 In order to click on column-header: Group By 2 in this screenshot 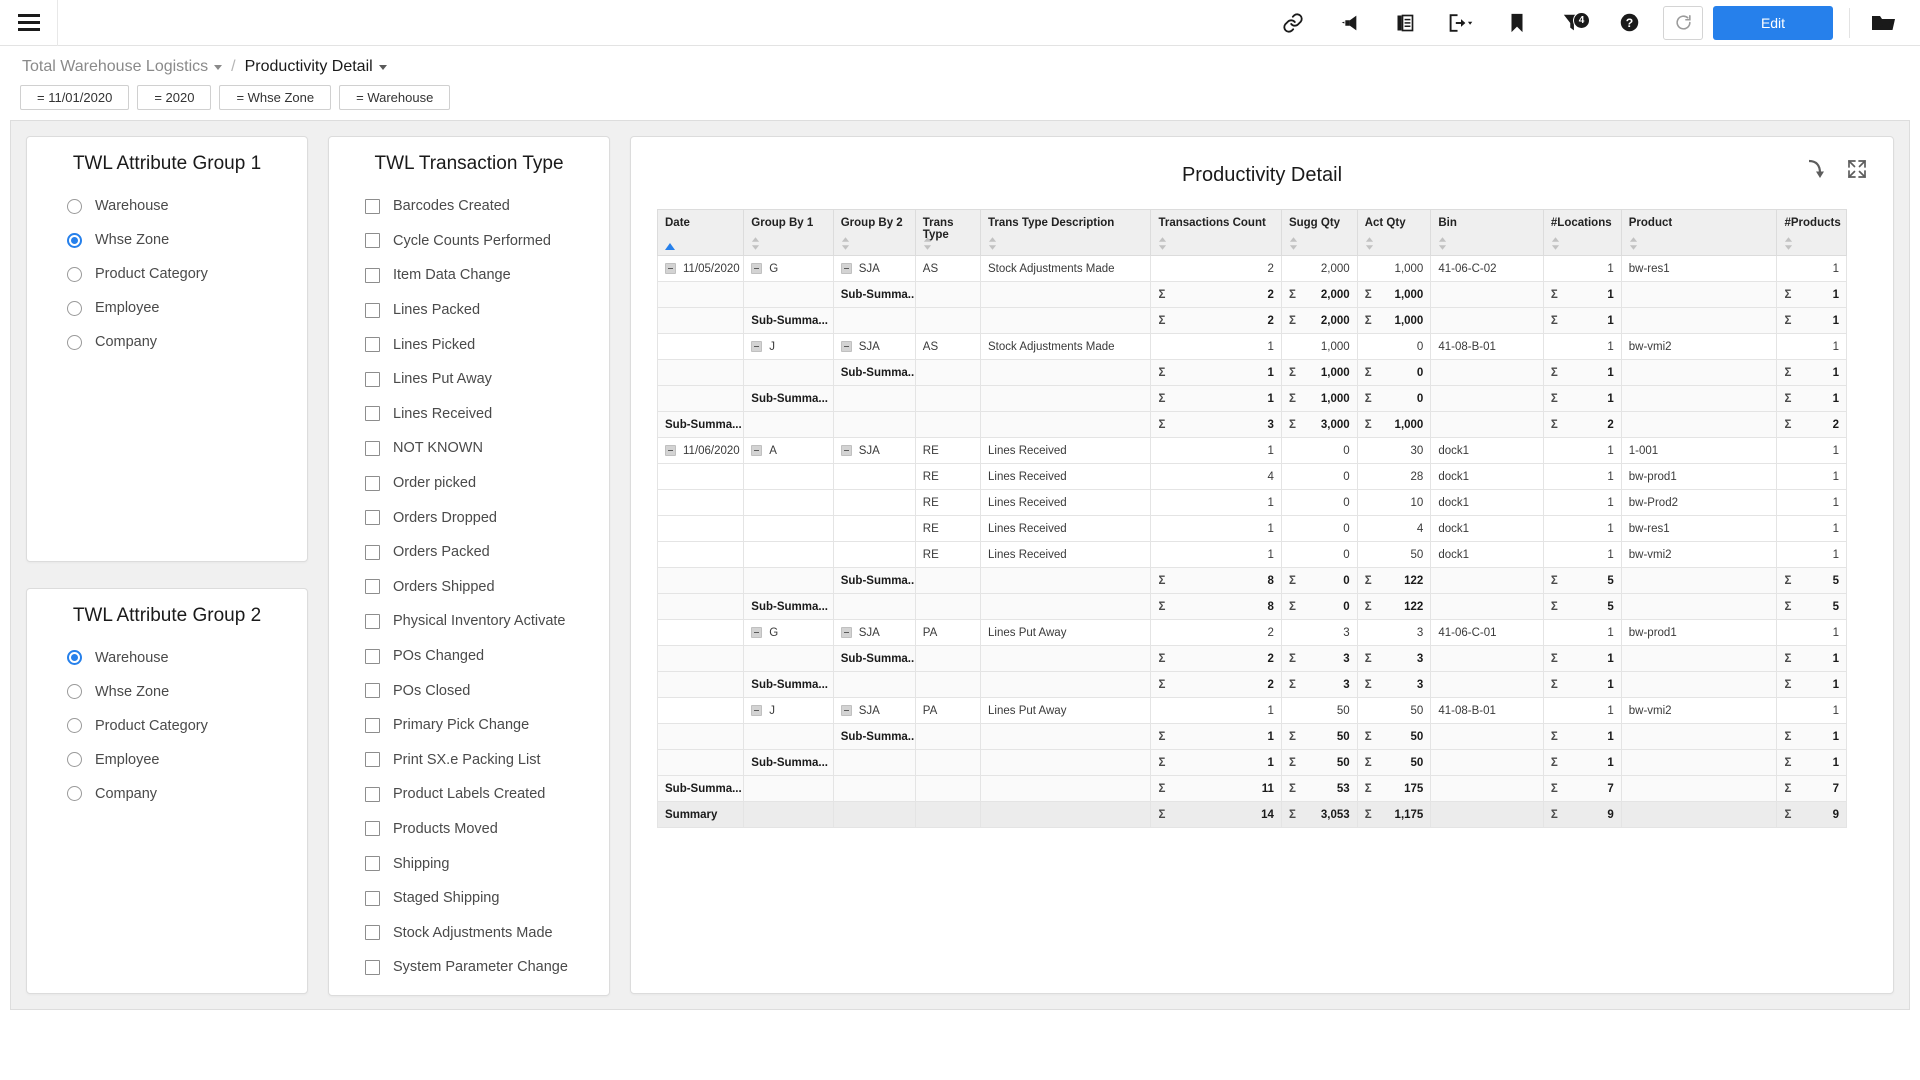, I will do `click(874, 232)`.